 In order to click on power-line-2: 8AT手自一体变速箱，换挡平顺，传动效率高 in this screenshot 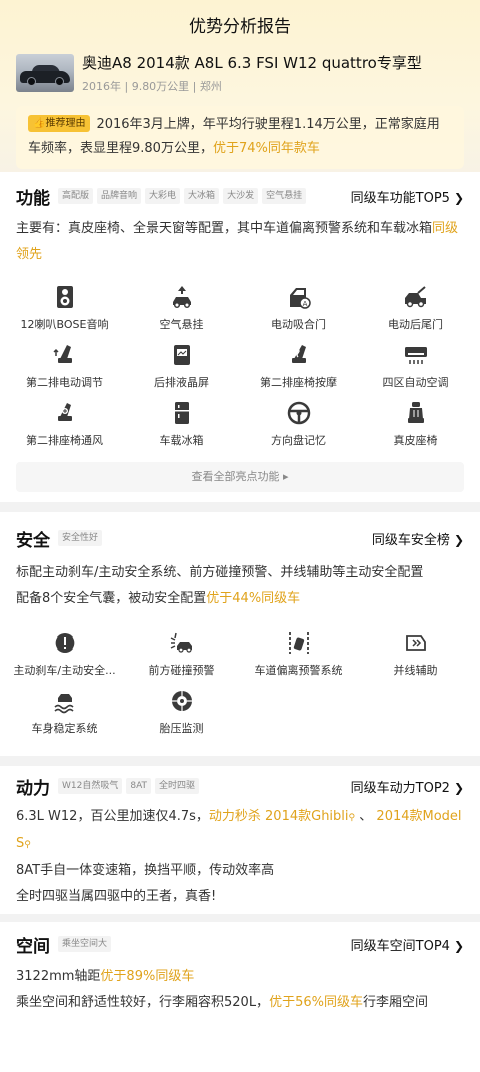, I will do `click(145, 870)`.